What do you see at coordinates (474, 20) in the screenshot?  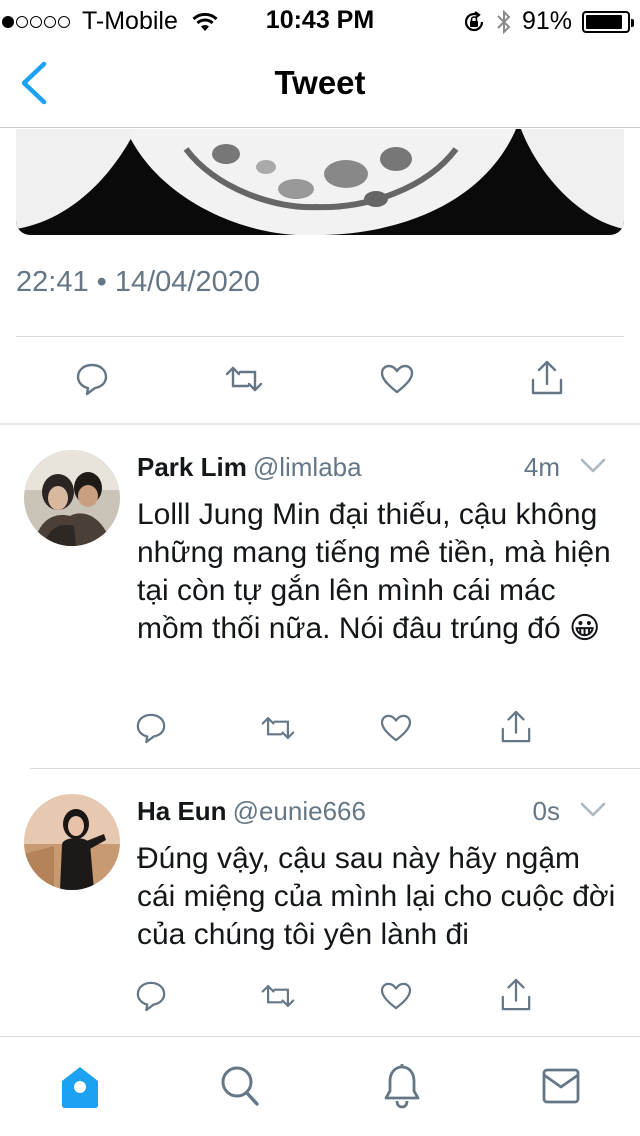 I see `orientation-lock-icon` at bounding box center [474, 20].